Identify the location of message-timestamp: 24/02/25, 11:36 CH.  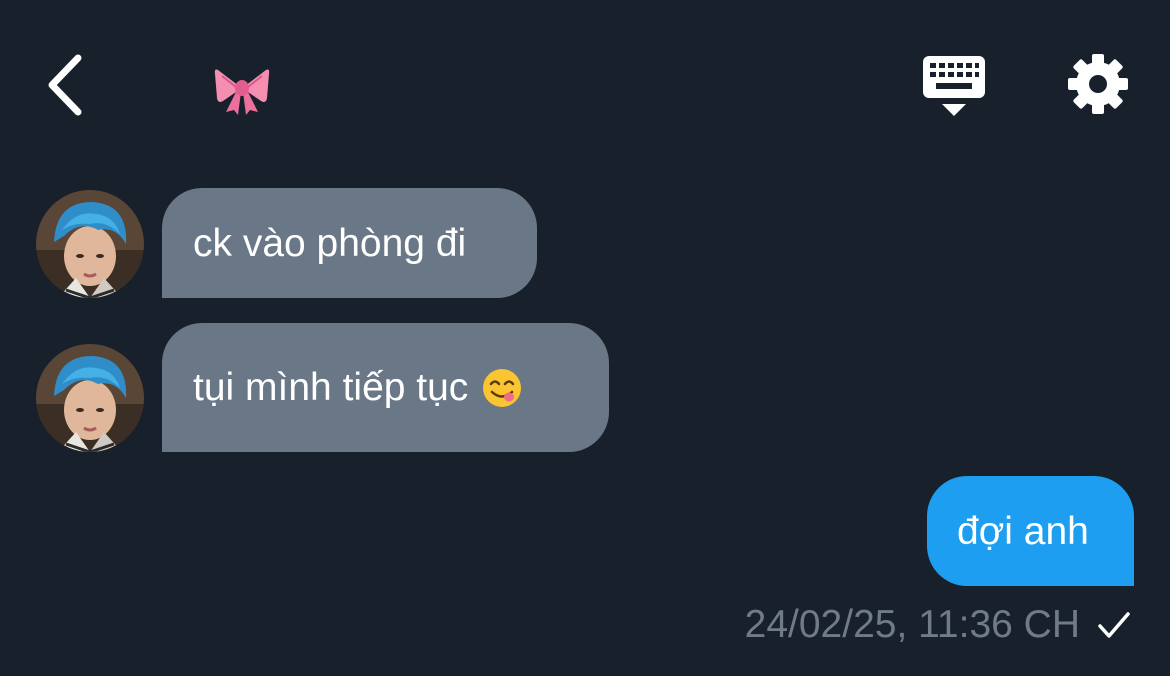
(912, 624).